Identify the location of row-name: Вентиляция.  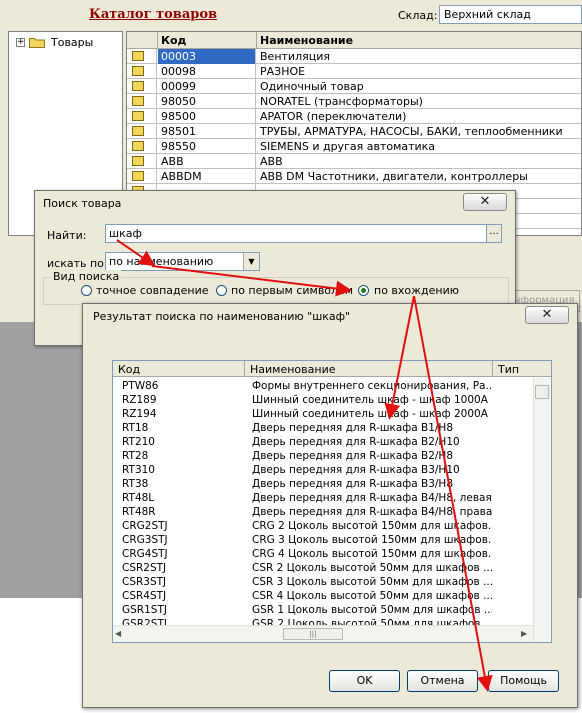
(295, 56).